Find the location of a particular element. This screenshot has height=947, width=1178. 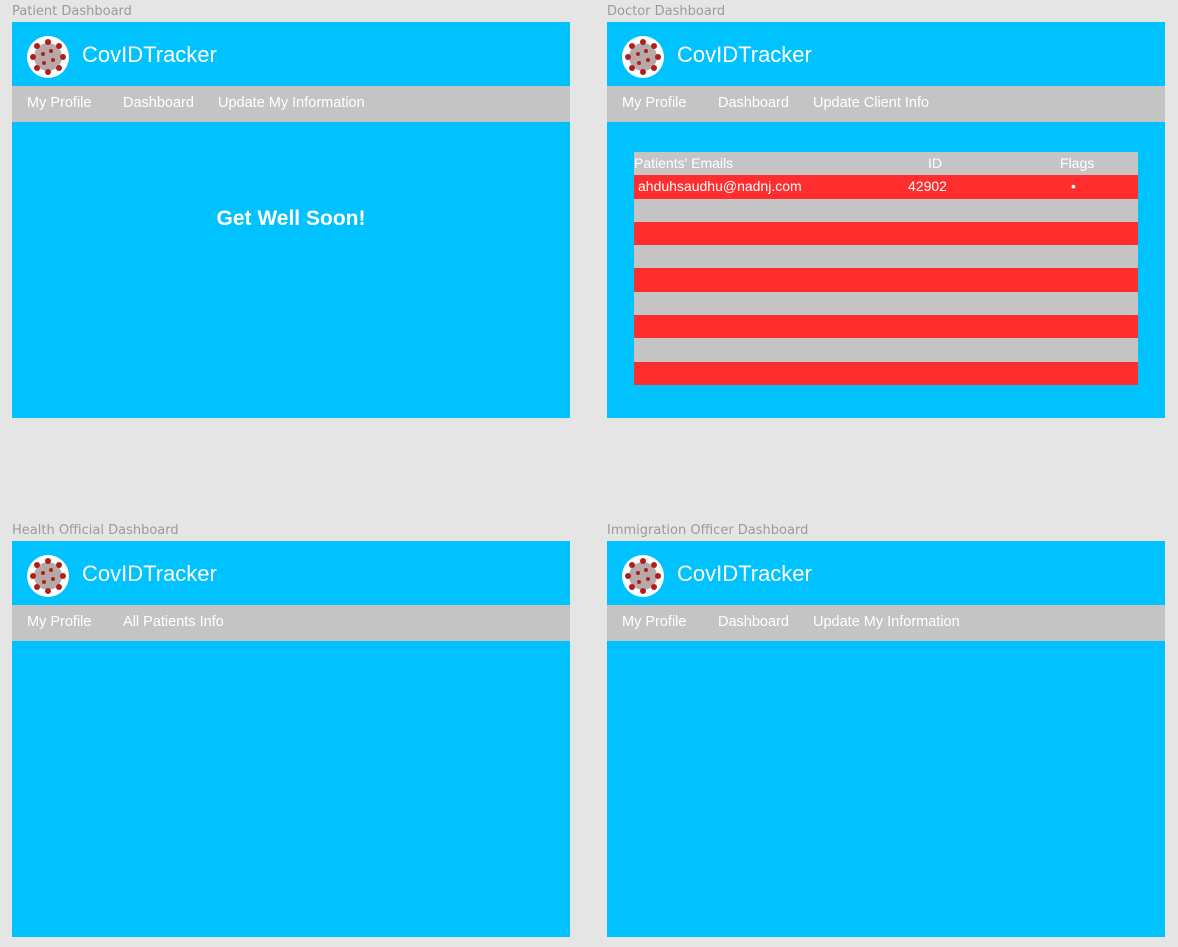

patient-id: 42902 is located at coordinates (927, 186).